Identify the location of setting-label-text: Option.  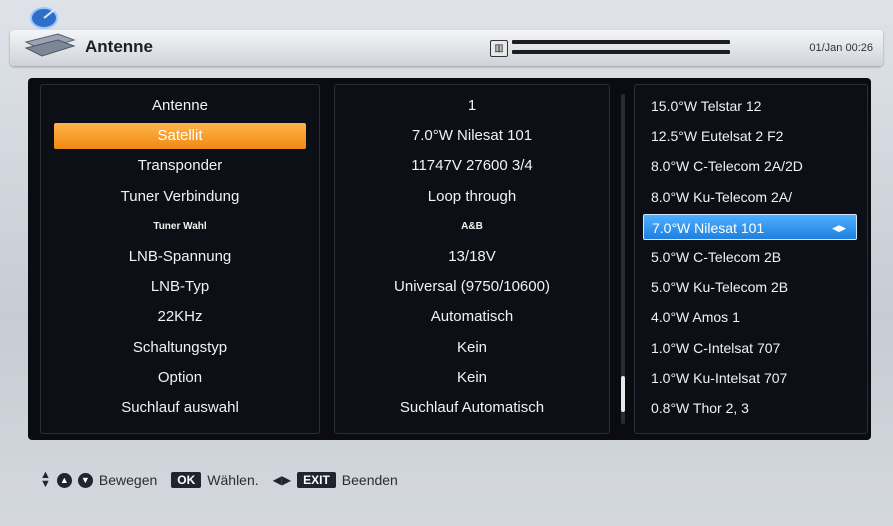
(180, 377).